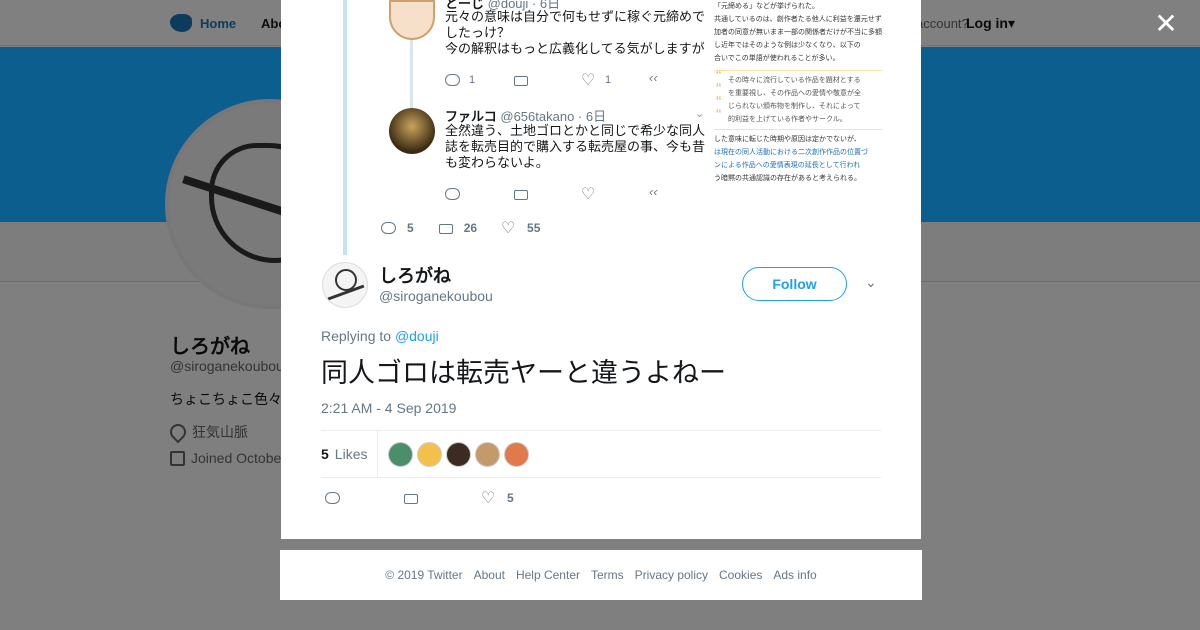 This screenshot has width=1200, height=630. I want to click on tweet-timestamp: 2:21 AM - 4 Sep 2019, so click(388, 408).